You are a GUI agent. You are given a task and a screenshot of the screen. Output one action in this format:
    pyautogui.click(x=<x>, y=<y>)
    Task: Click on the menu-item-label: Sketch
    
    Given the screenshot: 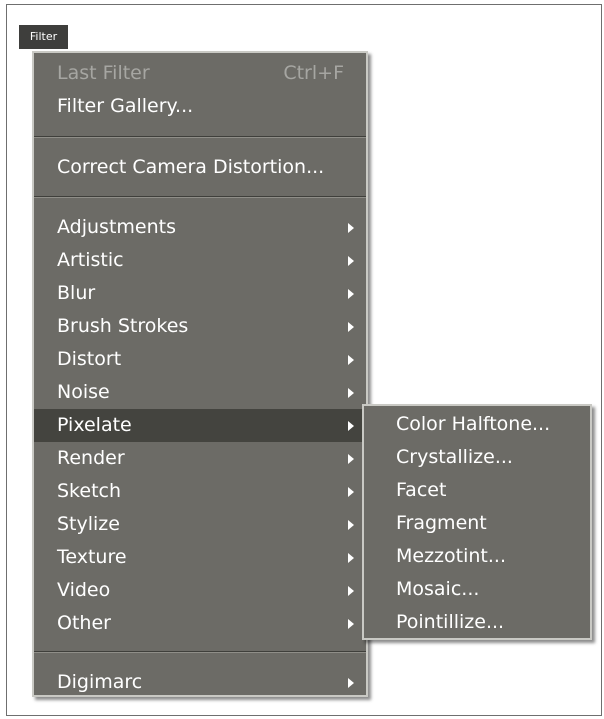 What is the action you would take?
    pyautogui.click(x=89, y=491)
    